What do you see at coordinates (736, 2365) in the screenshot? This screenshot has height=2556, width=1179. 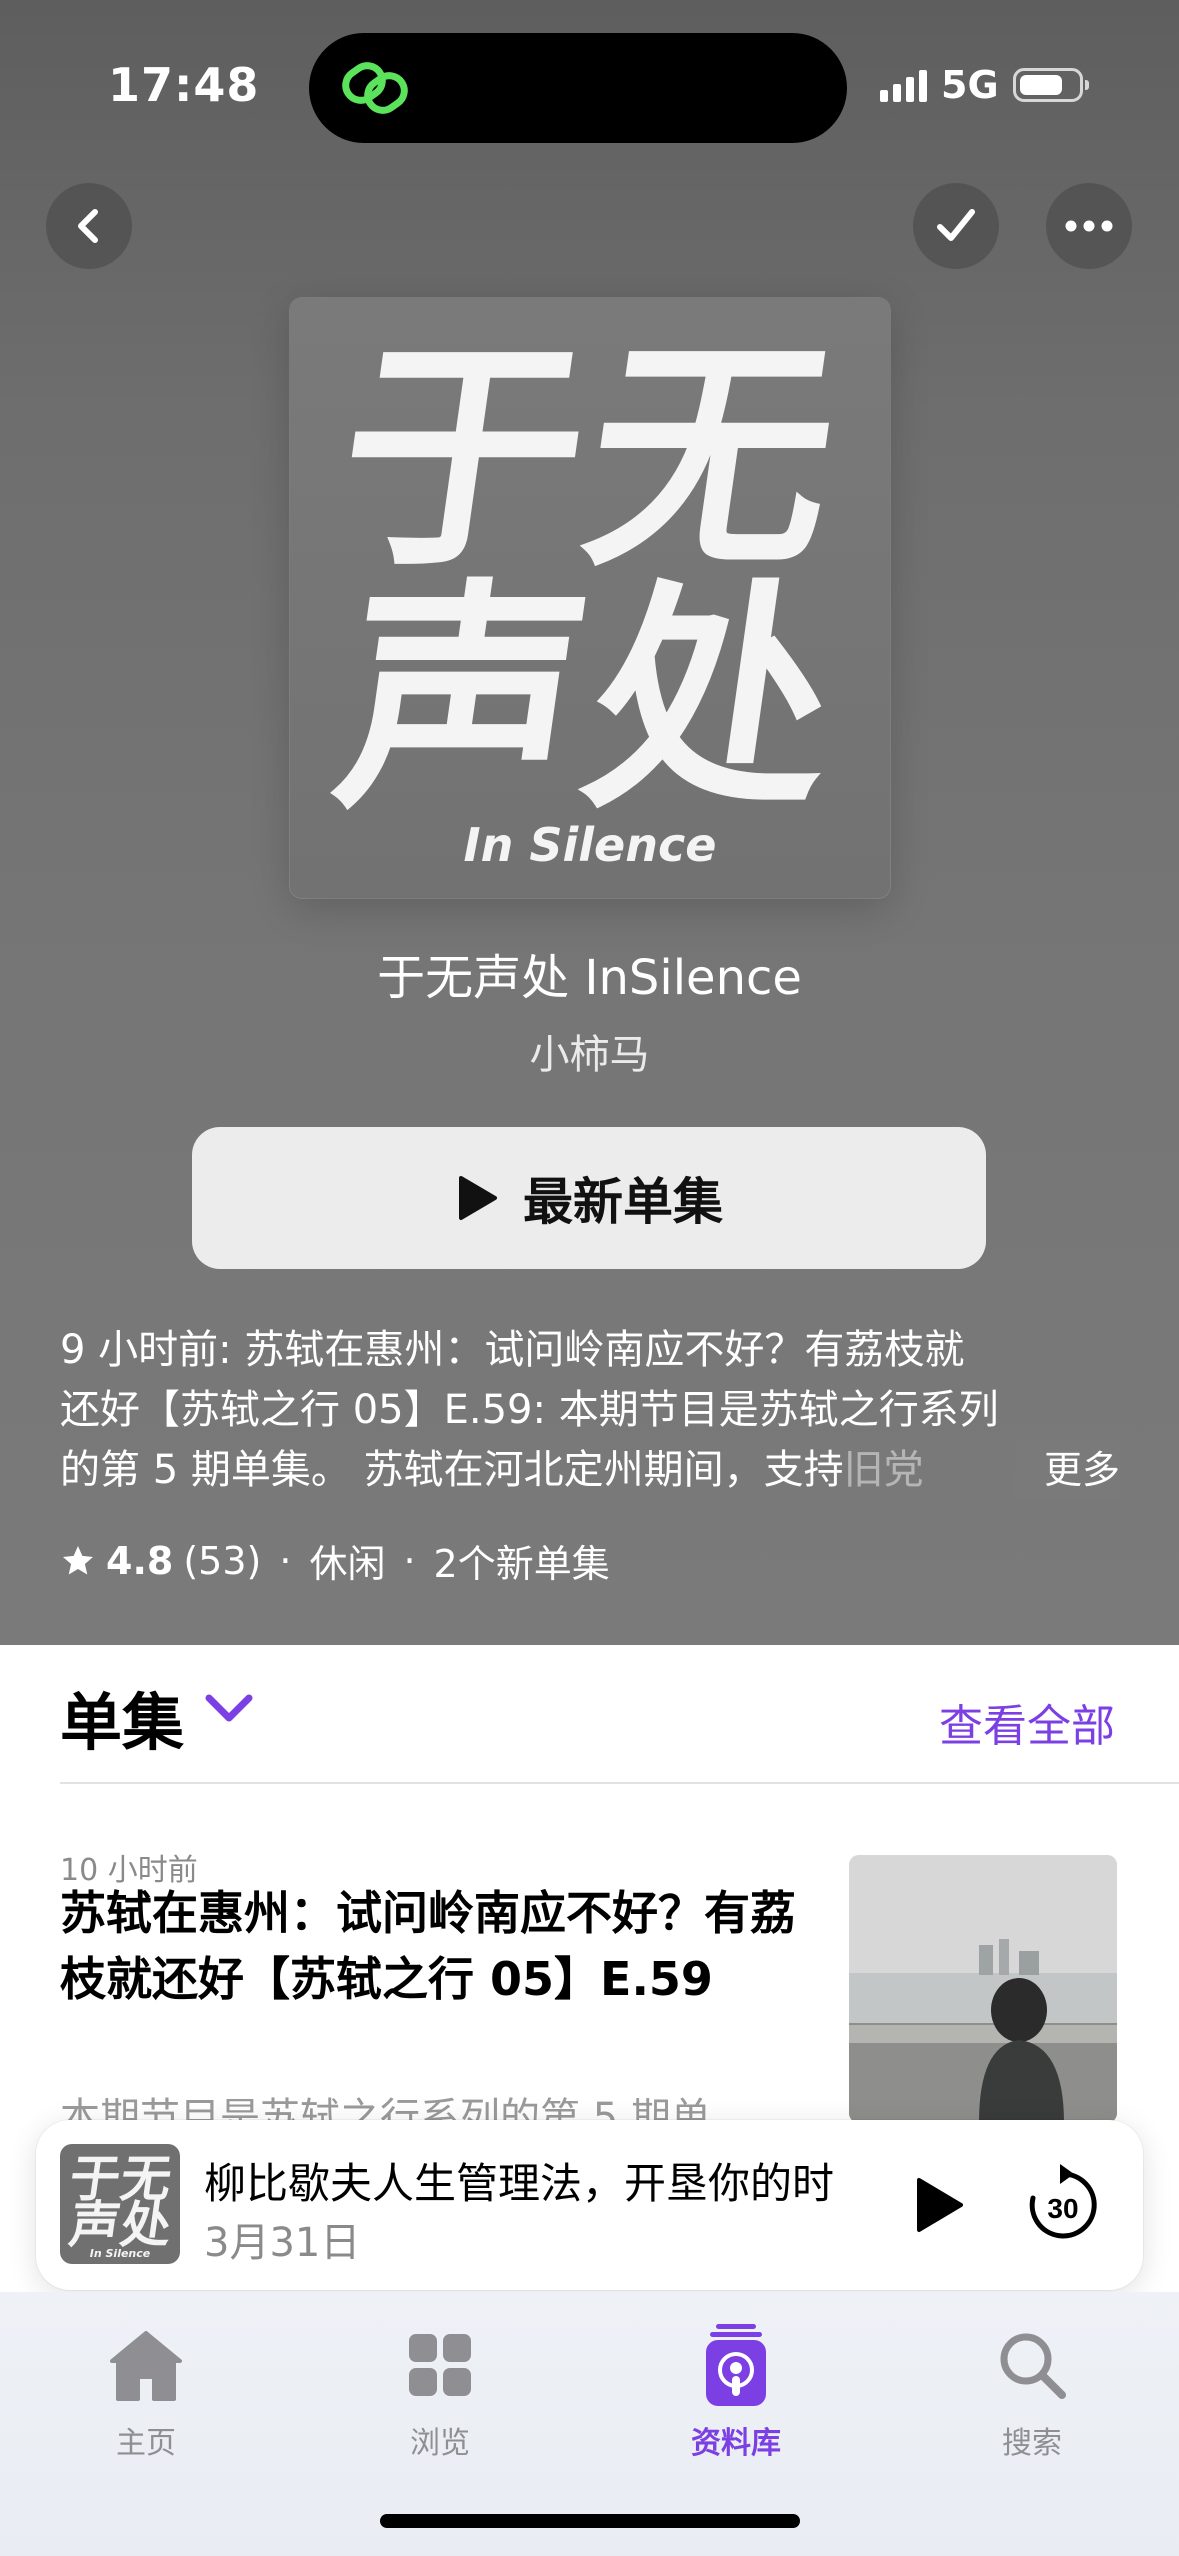 I see `library-podcast-icon` at bounding box center [736, 2365].